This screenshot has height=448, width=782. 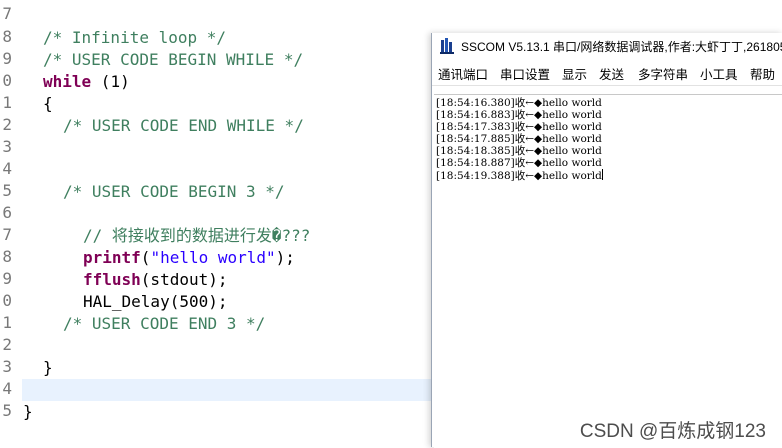 What do you see at coordinates (213, 257) in the screenshot?
I see `code-string: "hello world"` at bounding box center [213, 257].